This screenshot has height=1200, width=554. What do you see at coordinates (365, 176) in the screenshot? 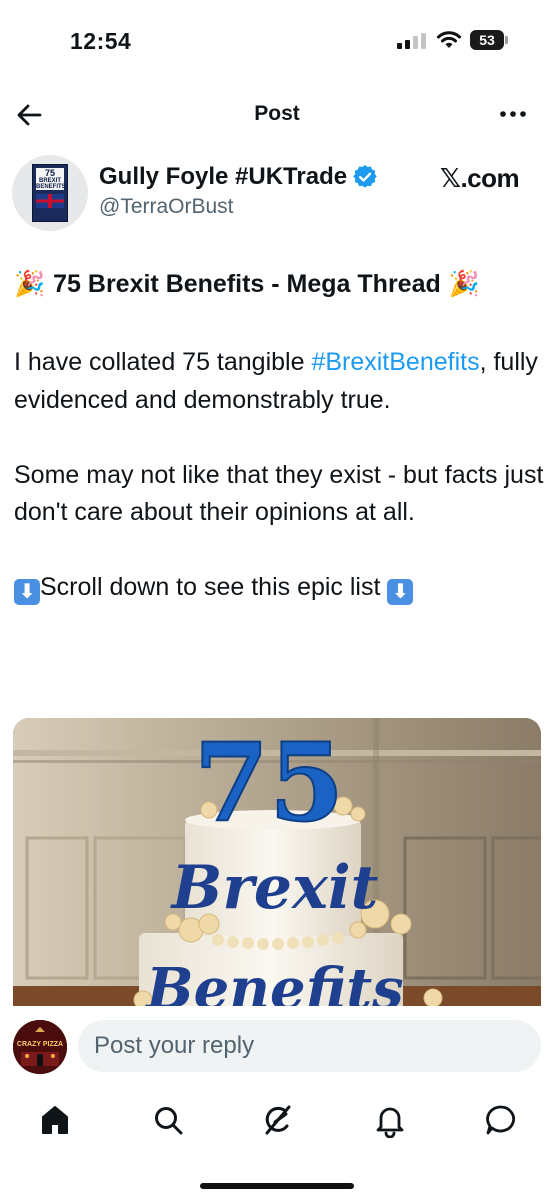
I see `verified-badge-icon` at bounding box center [365, 176].